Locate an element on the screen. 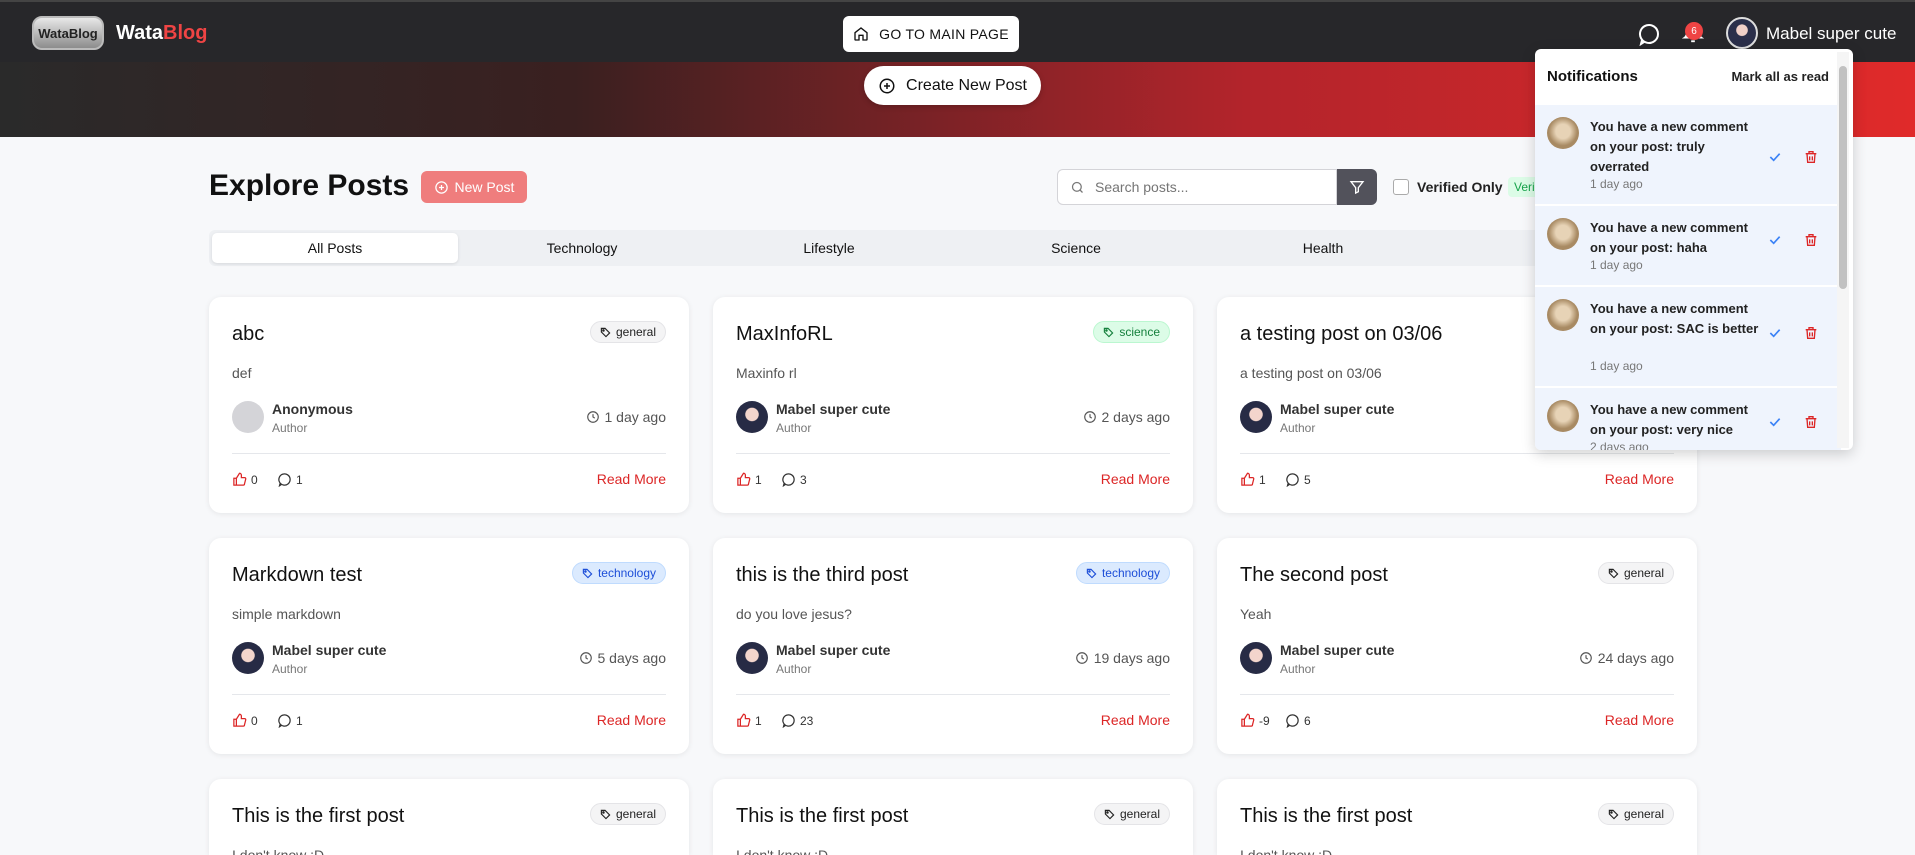 This screenshot has width=1915, height=855. comment-button: 5 is located at coordinates (1298, 479).